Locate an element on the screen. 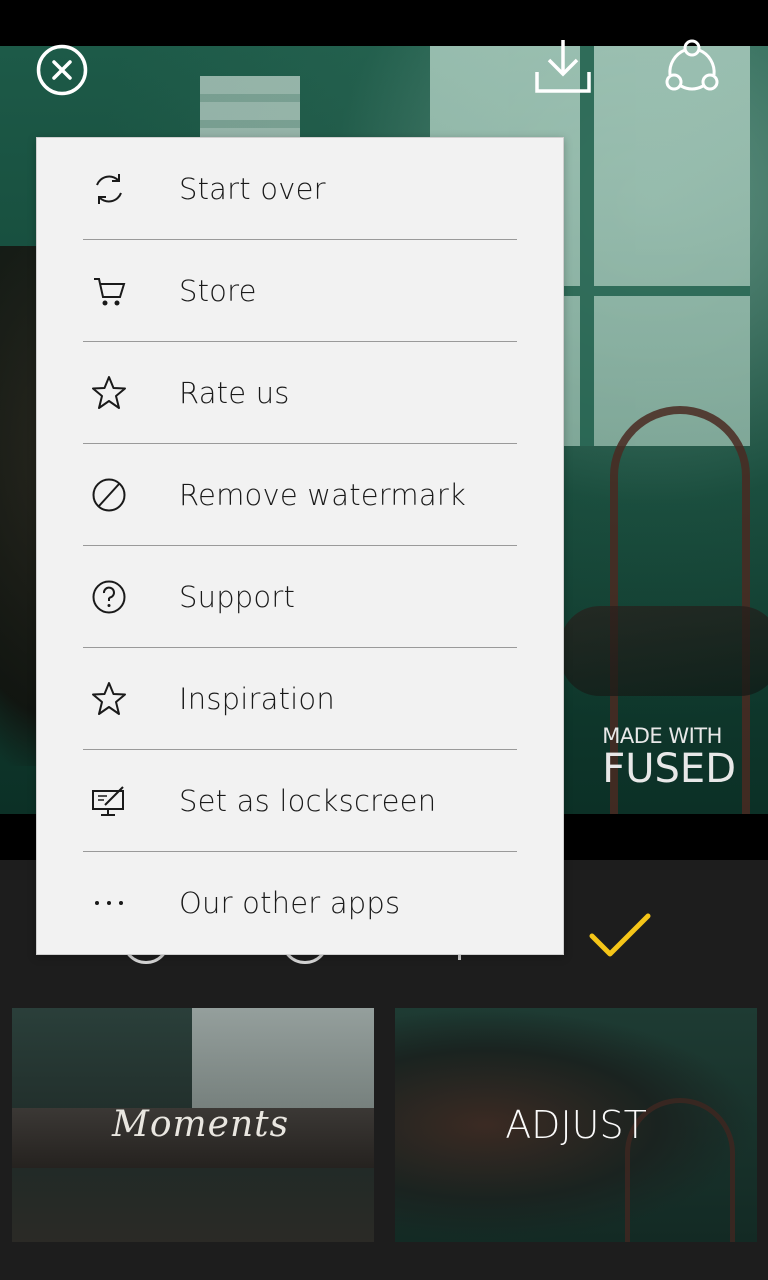 This screenshot has width=768, height=1280. menu-item-label: Start over is located at coordinates (252, 188).